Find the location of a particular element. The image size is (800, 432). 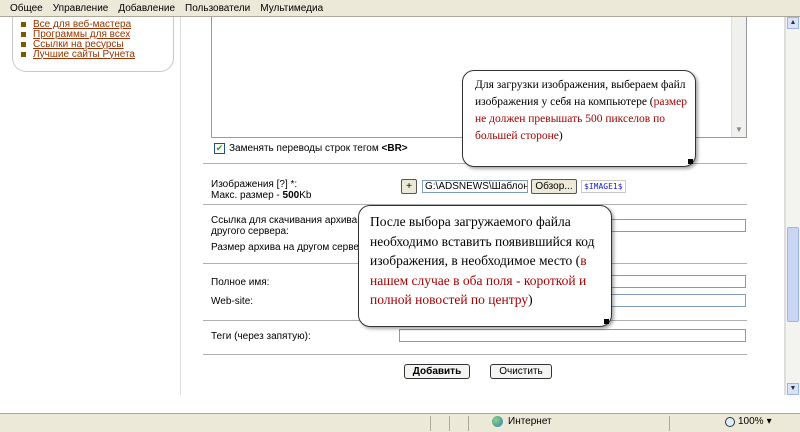

sidebar-link: Лучшие сайты Рунета is located at coordinates (97, 54).